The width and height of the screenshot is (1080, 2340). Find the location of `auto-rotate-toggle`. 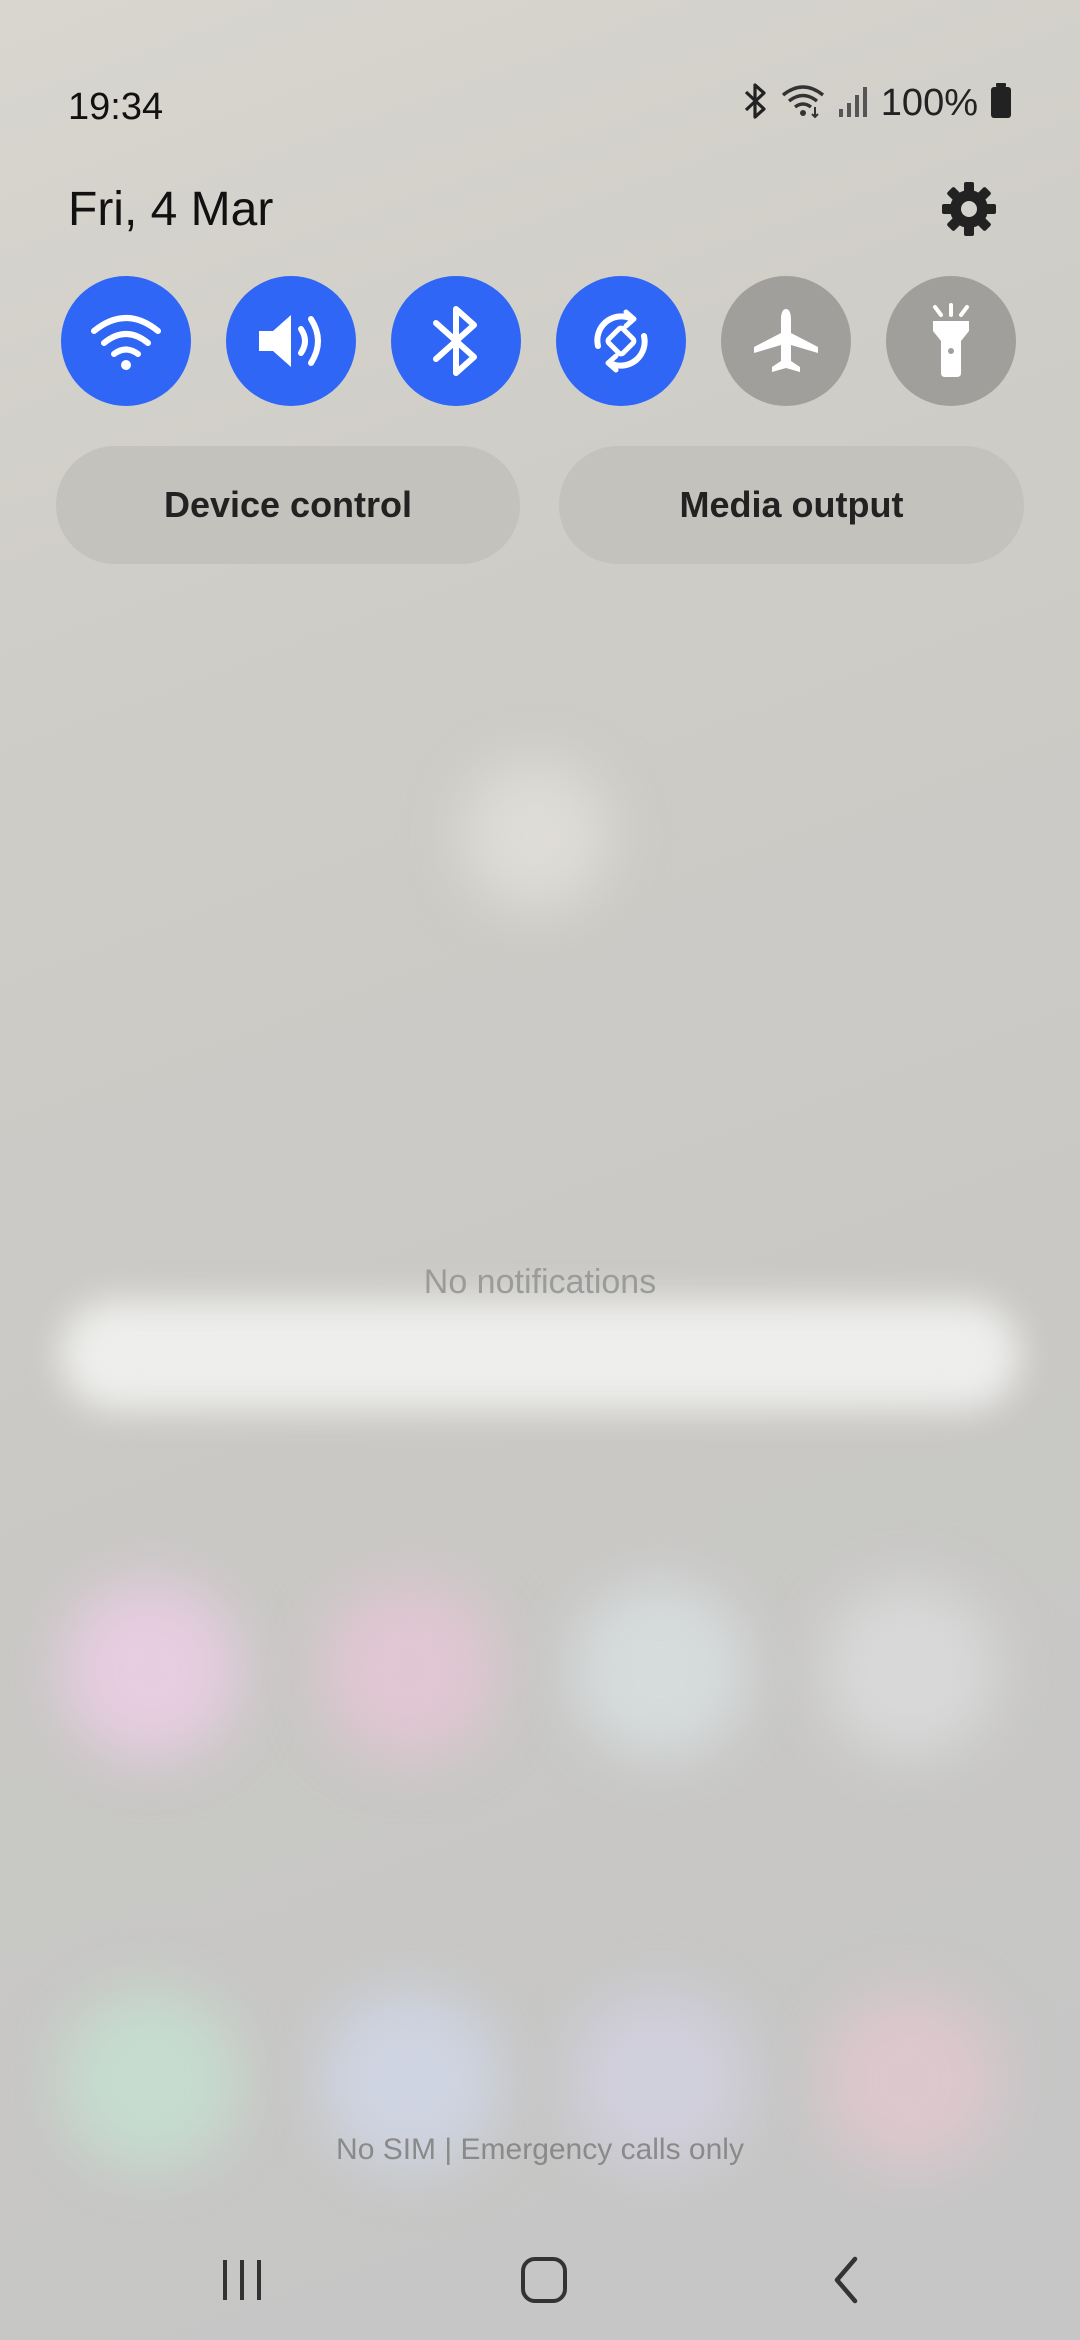

auto-rotate-toggle is located at coordinates (621, 341).